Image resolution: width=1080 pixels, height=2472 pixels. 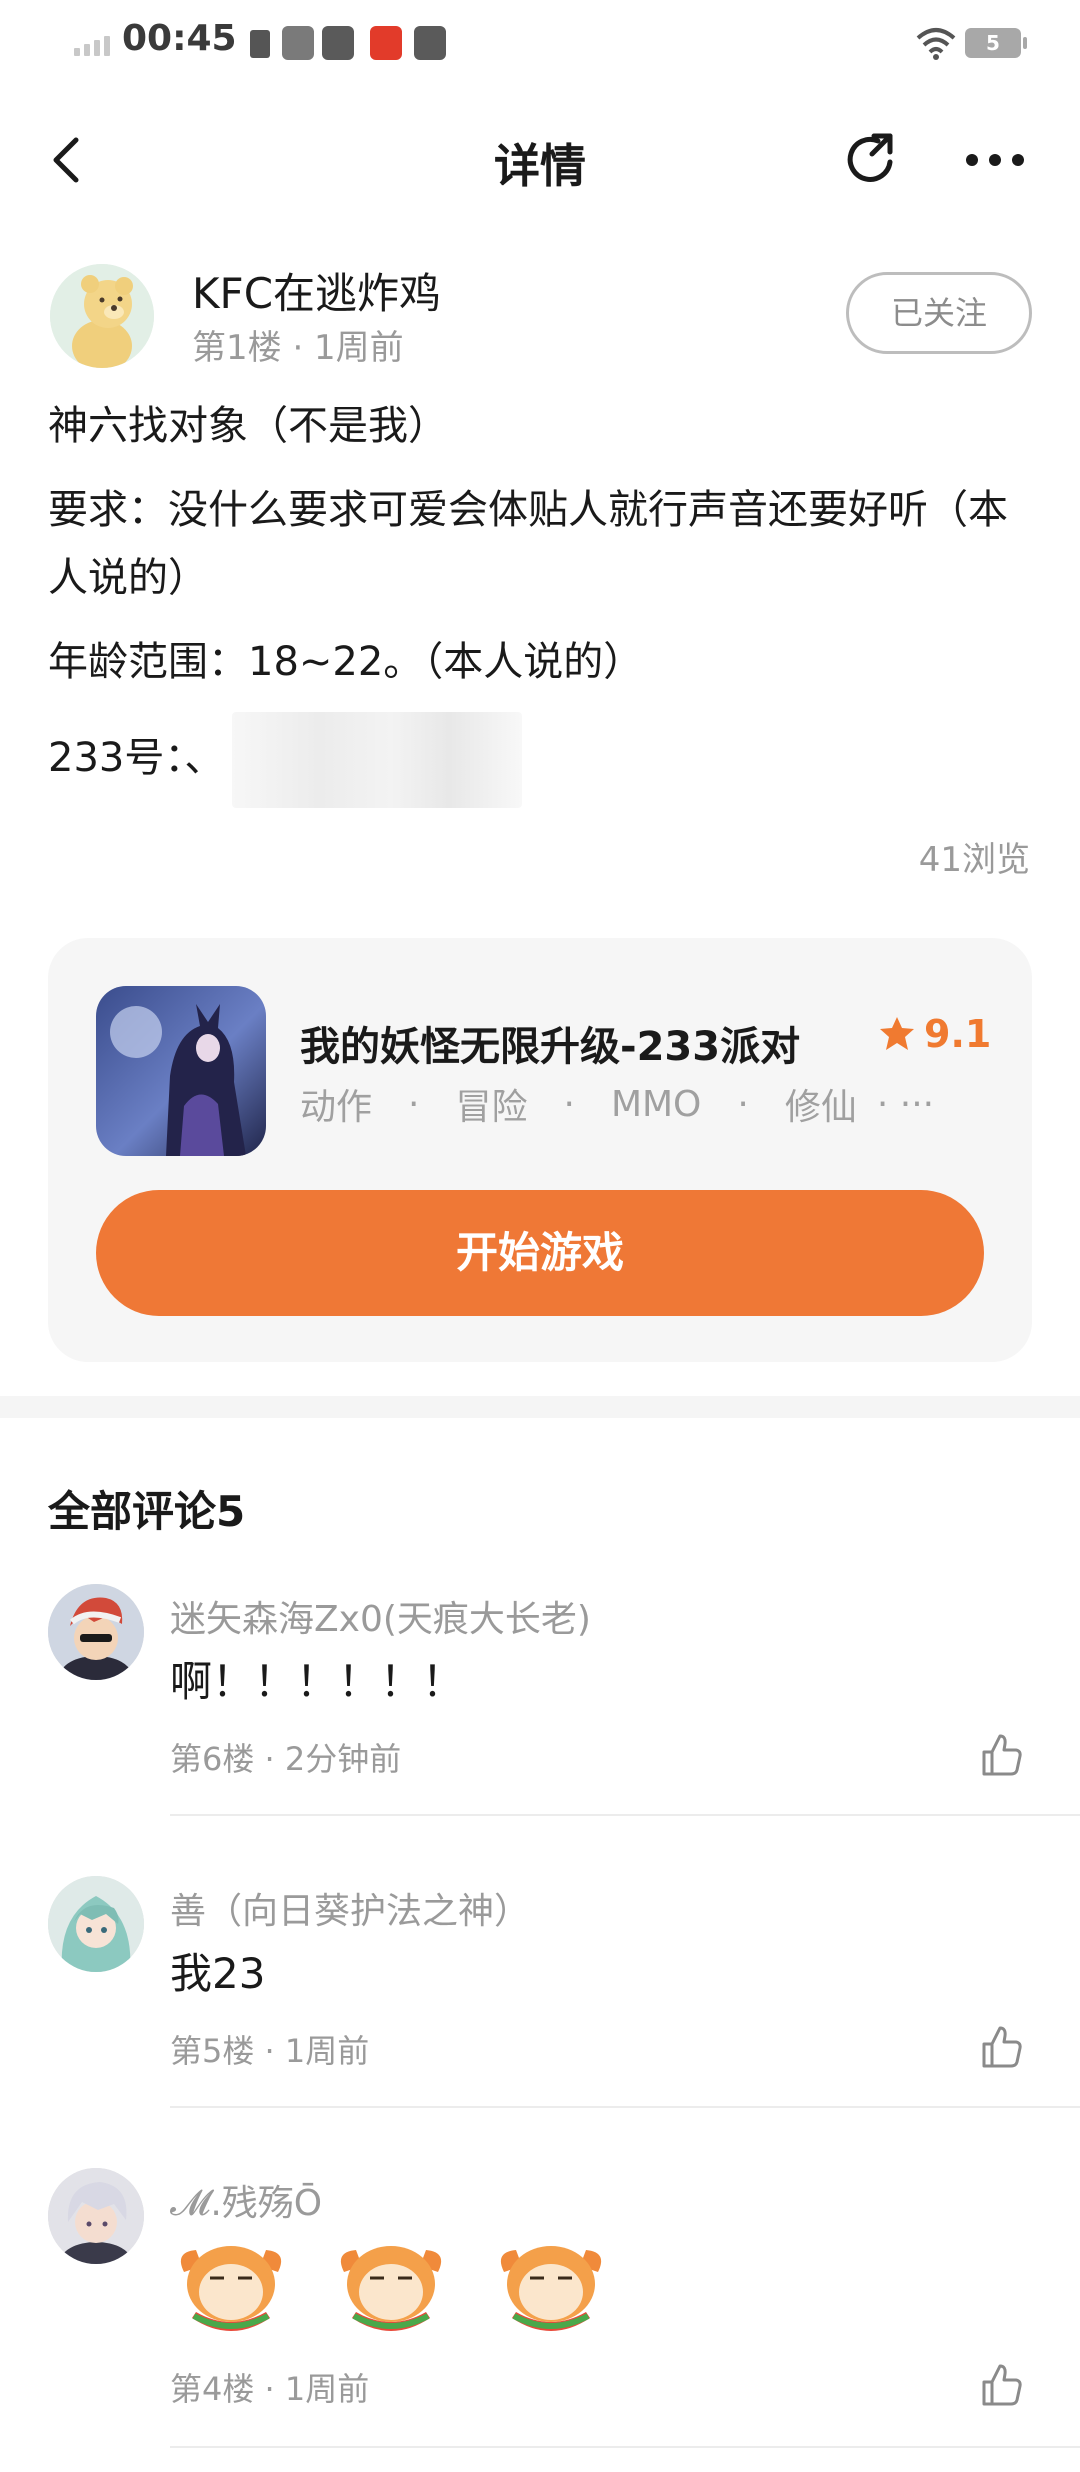 I want to click on page-title: 详情, so click(x=540, y=166).